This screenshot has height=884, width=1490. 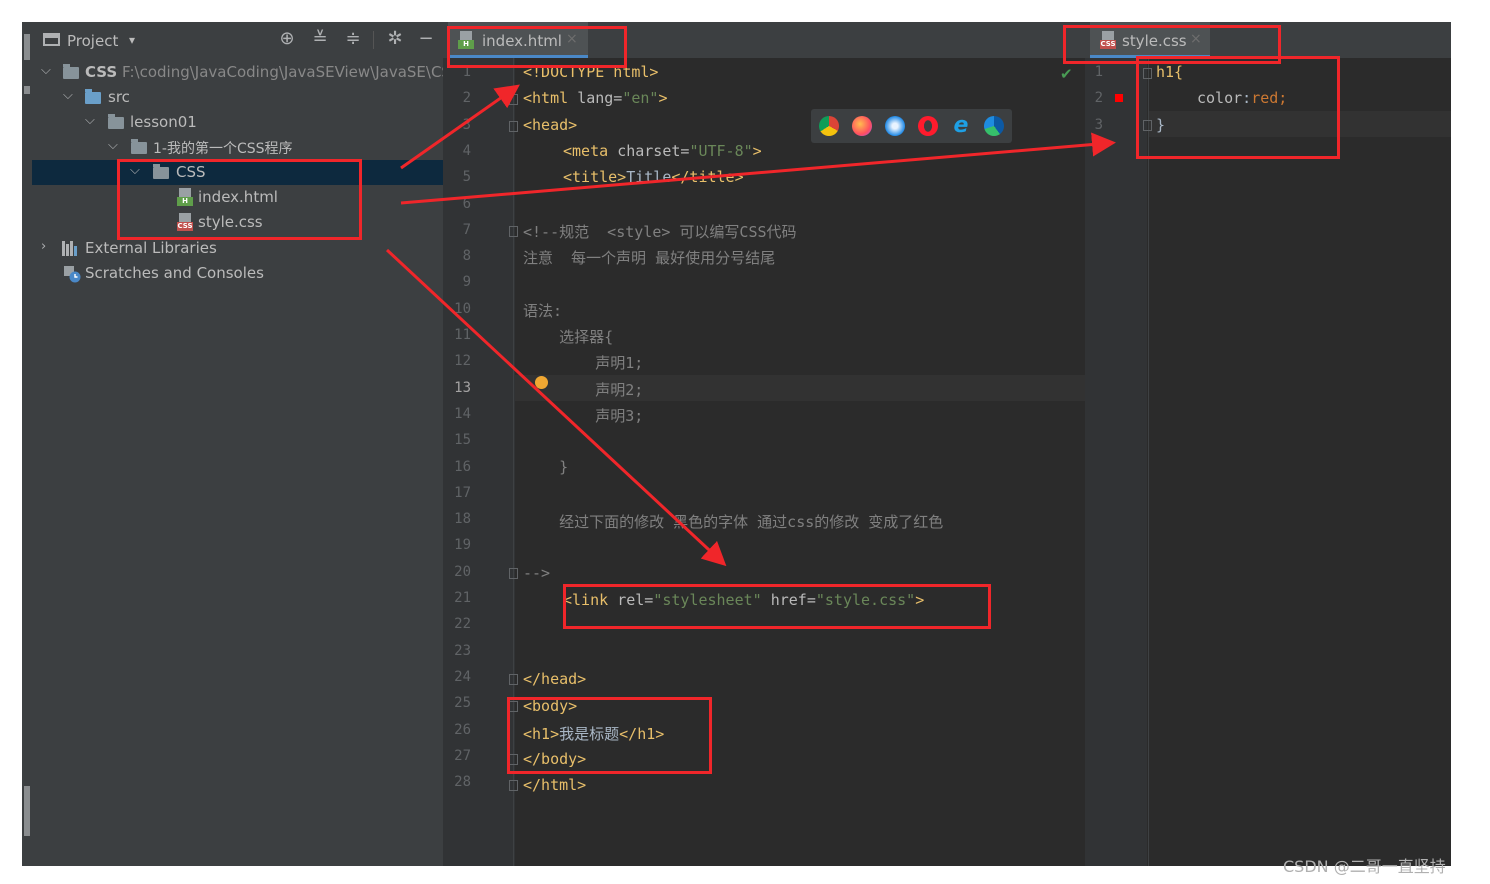 What do you see at coordinates (460, 127) in the screenshot?
I see `arrow-folder-to-index-tab` at bounding box center [460, 127].